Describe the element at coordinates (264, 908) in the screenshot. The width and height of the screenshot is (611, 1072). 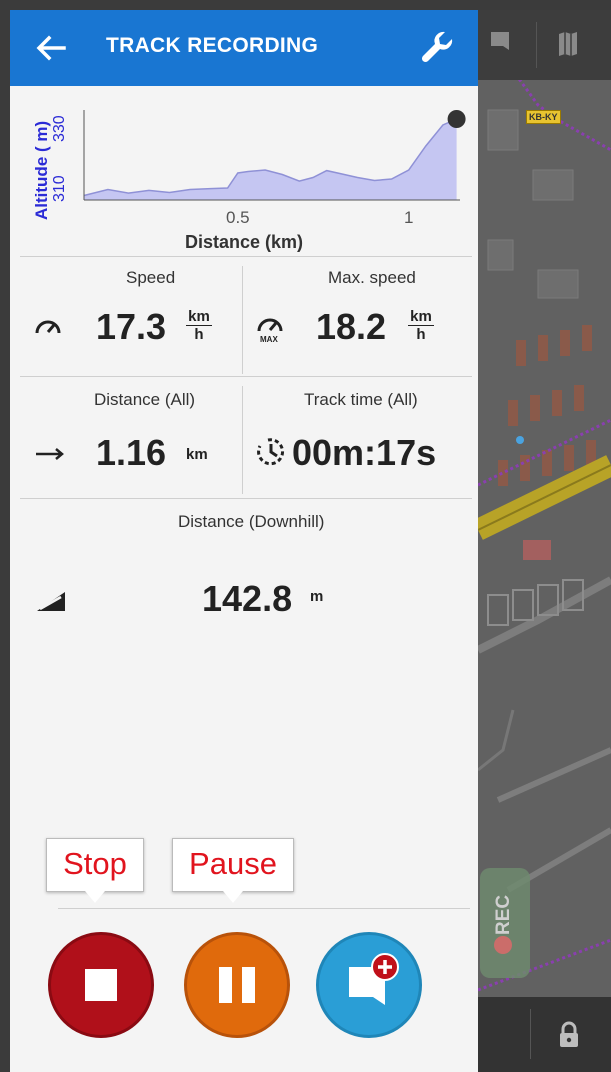
I see `controls-divider` at that location.